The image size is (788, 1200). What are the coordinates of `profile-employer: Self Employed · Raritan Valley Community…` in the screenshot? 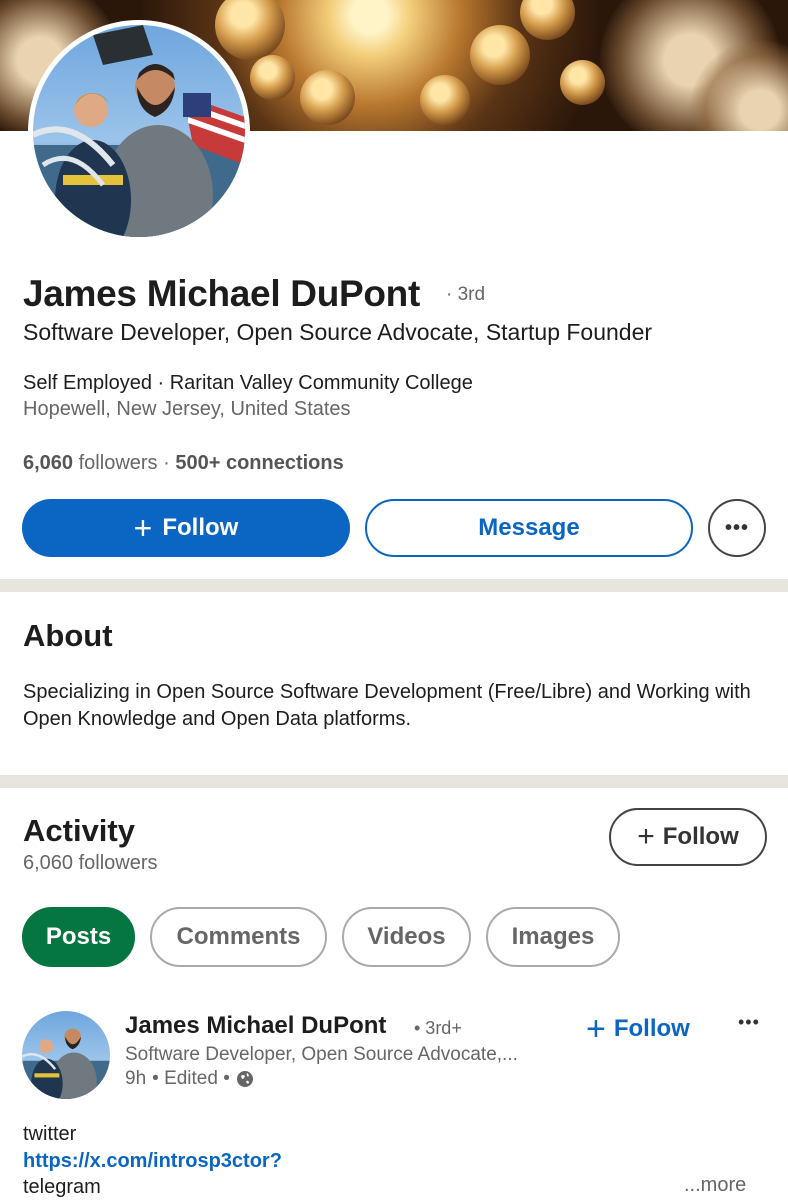 It's located at (248, 383).